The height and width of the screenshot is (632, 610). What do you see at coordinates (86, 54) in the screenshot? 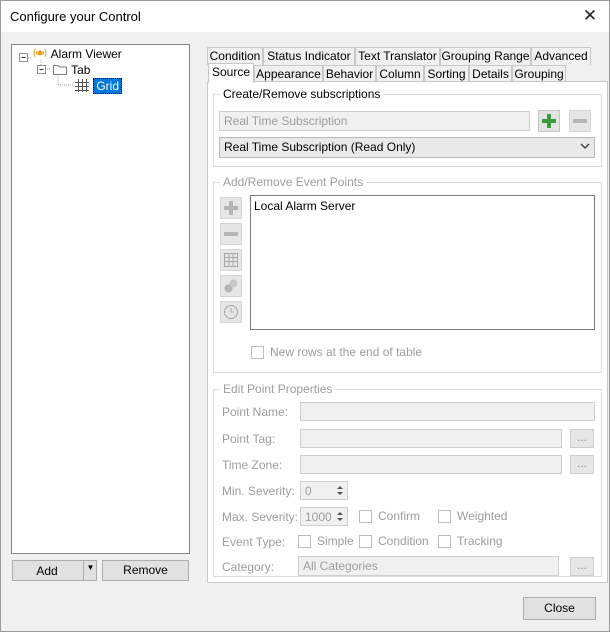
I see `tree-item-label: Alarm Viewer` at bounding box center [86, 54].